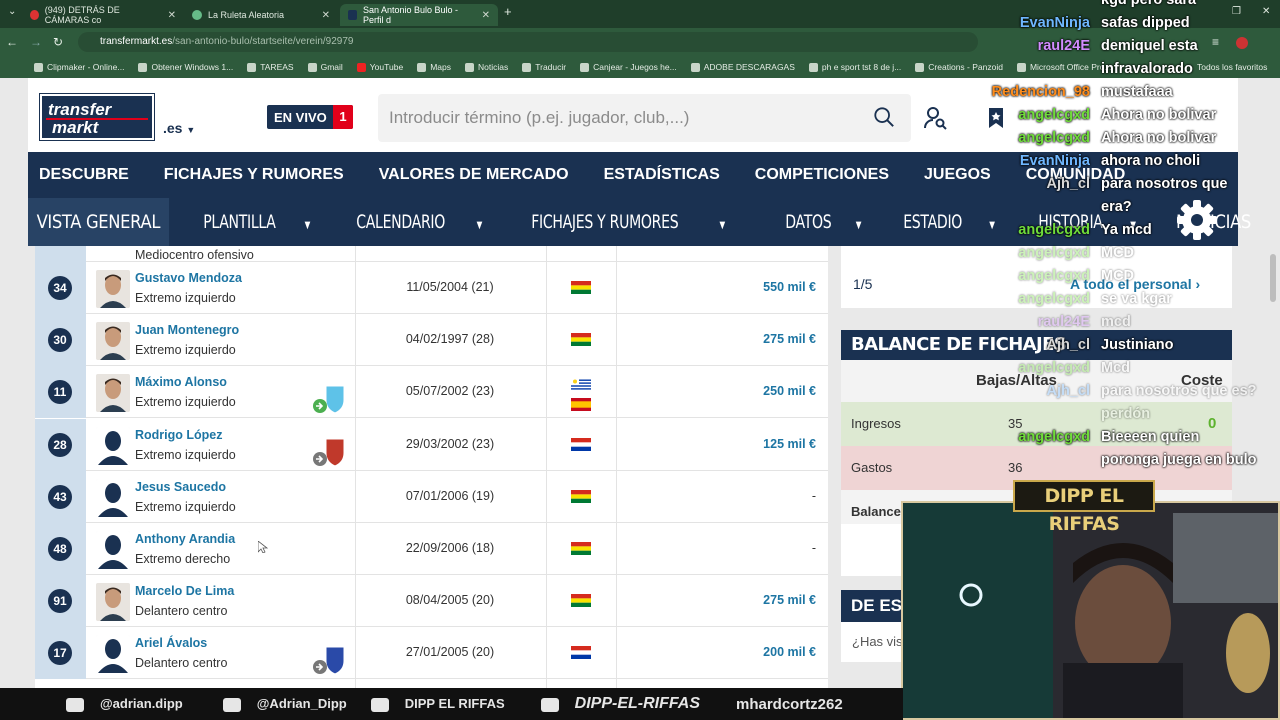  I want to click on close-window-icon: ✕, so click(1266, 11).